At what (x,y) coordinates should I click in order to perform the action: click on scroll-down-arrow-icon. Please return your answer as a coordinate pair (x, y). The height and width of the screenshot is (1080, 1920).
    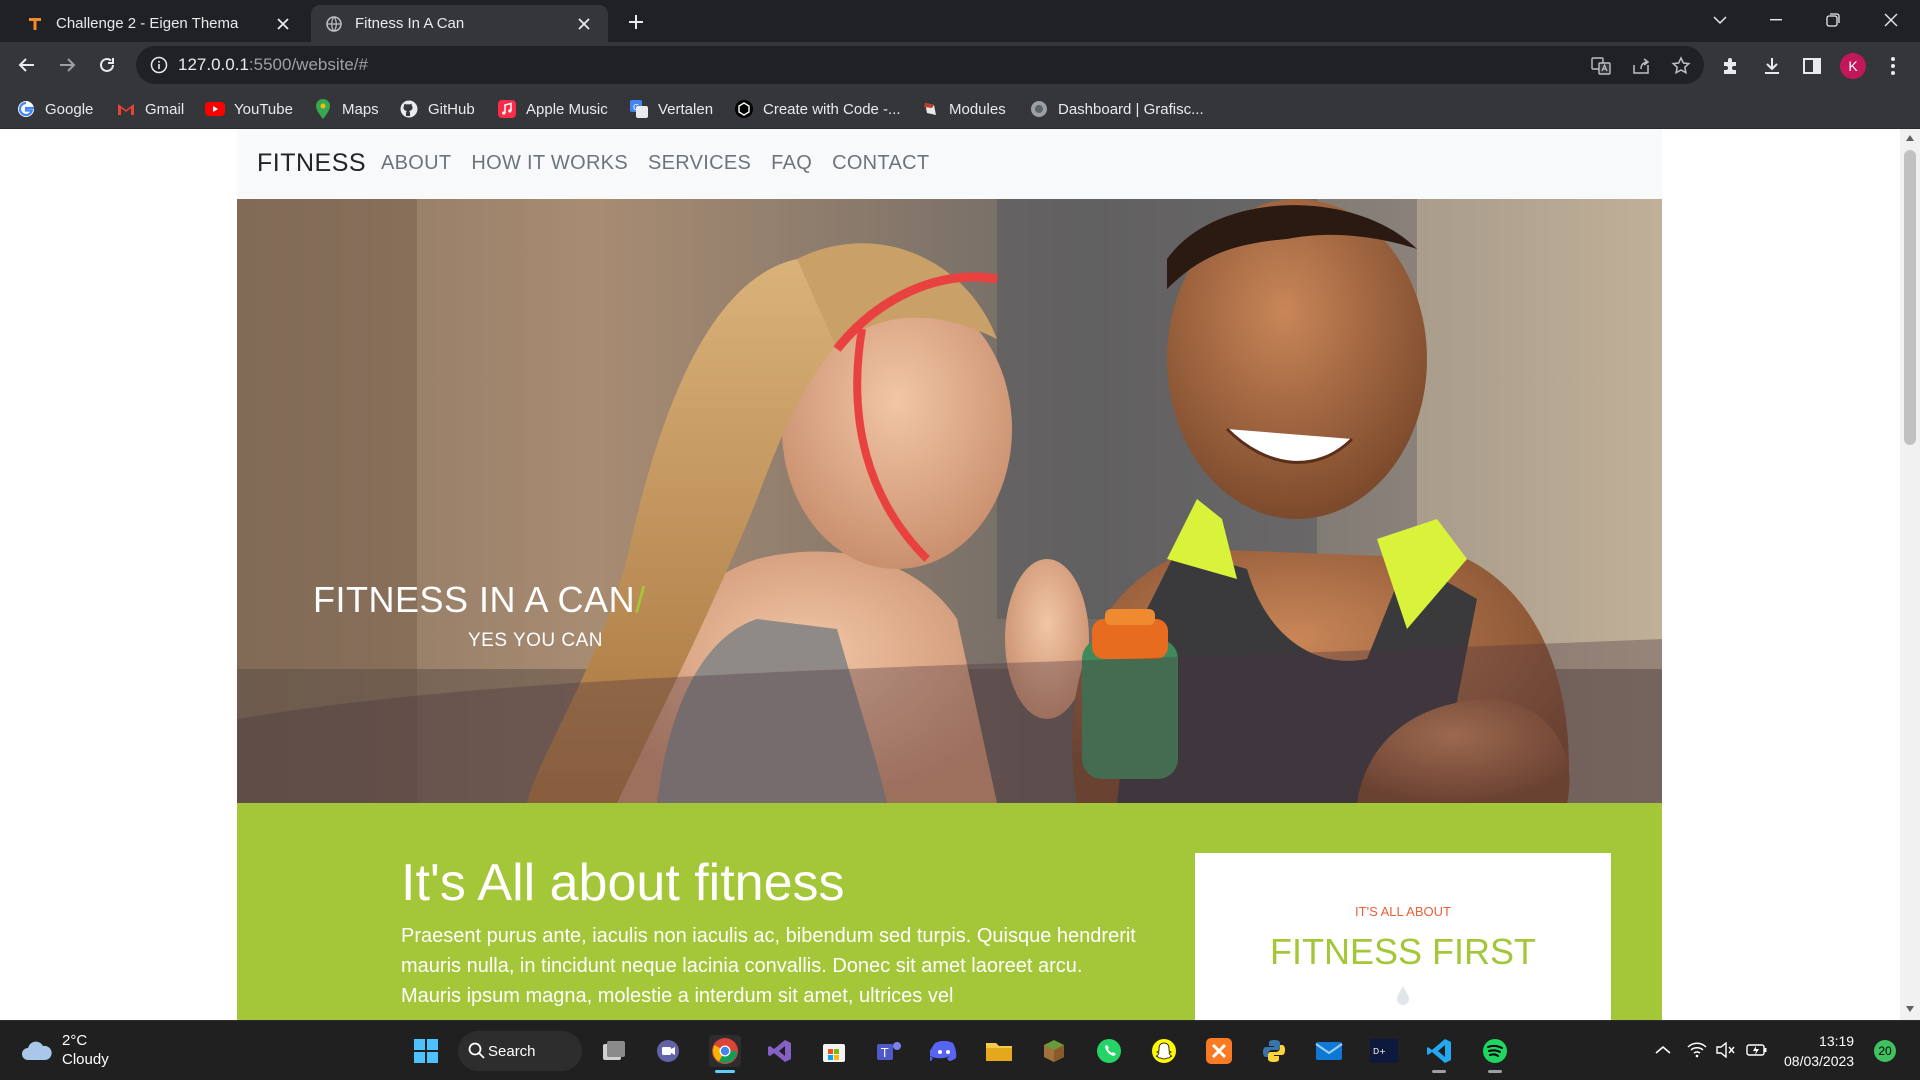
    Looking at the image, I should click on (1910, 1009).